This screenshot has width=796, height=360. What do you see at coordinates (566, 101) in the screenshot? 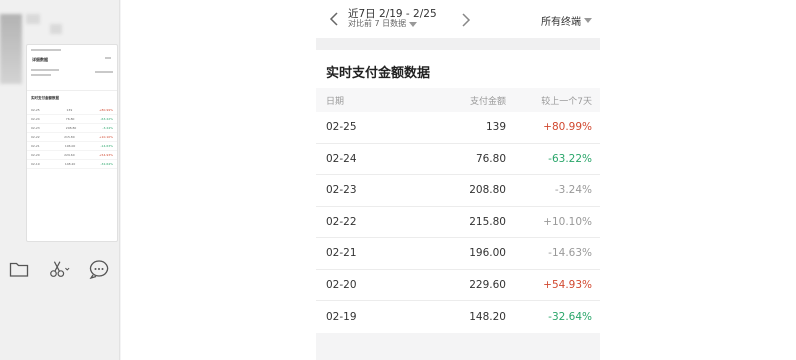
I see `column-header-change: 较上一个7天` at bounding box center [566, 101].